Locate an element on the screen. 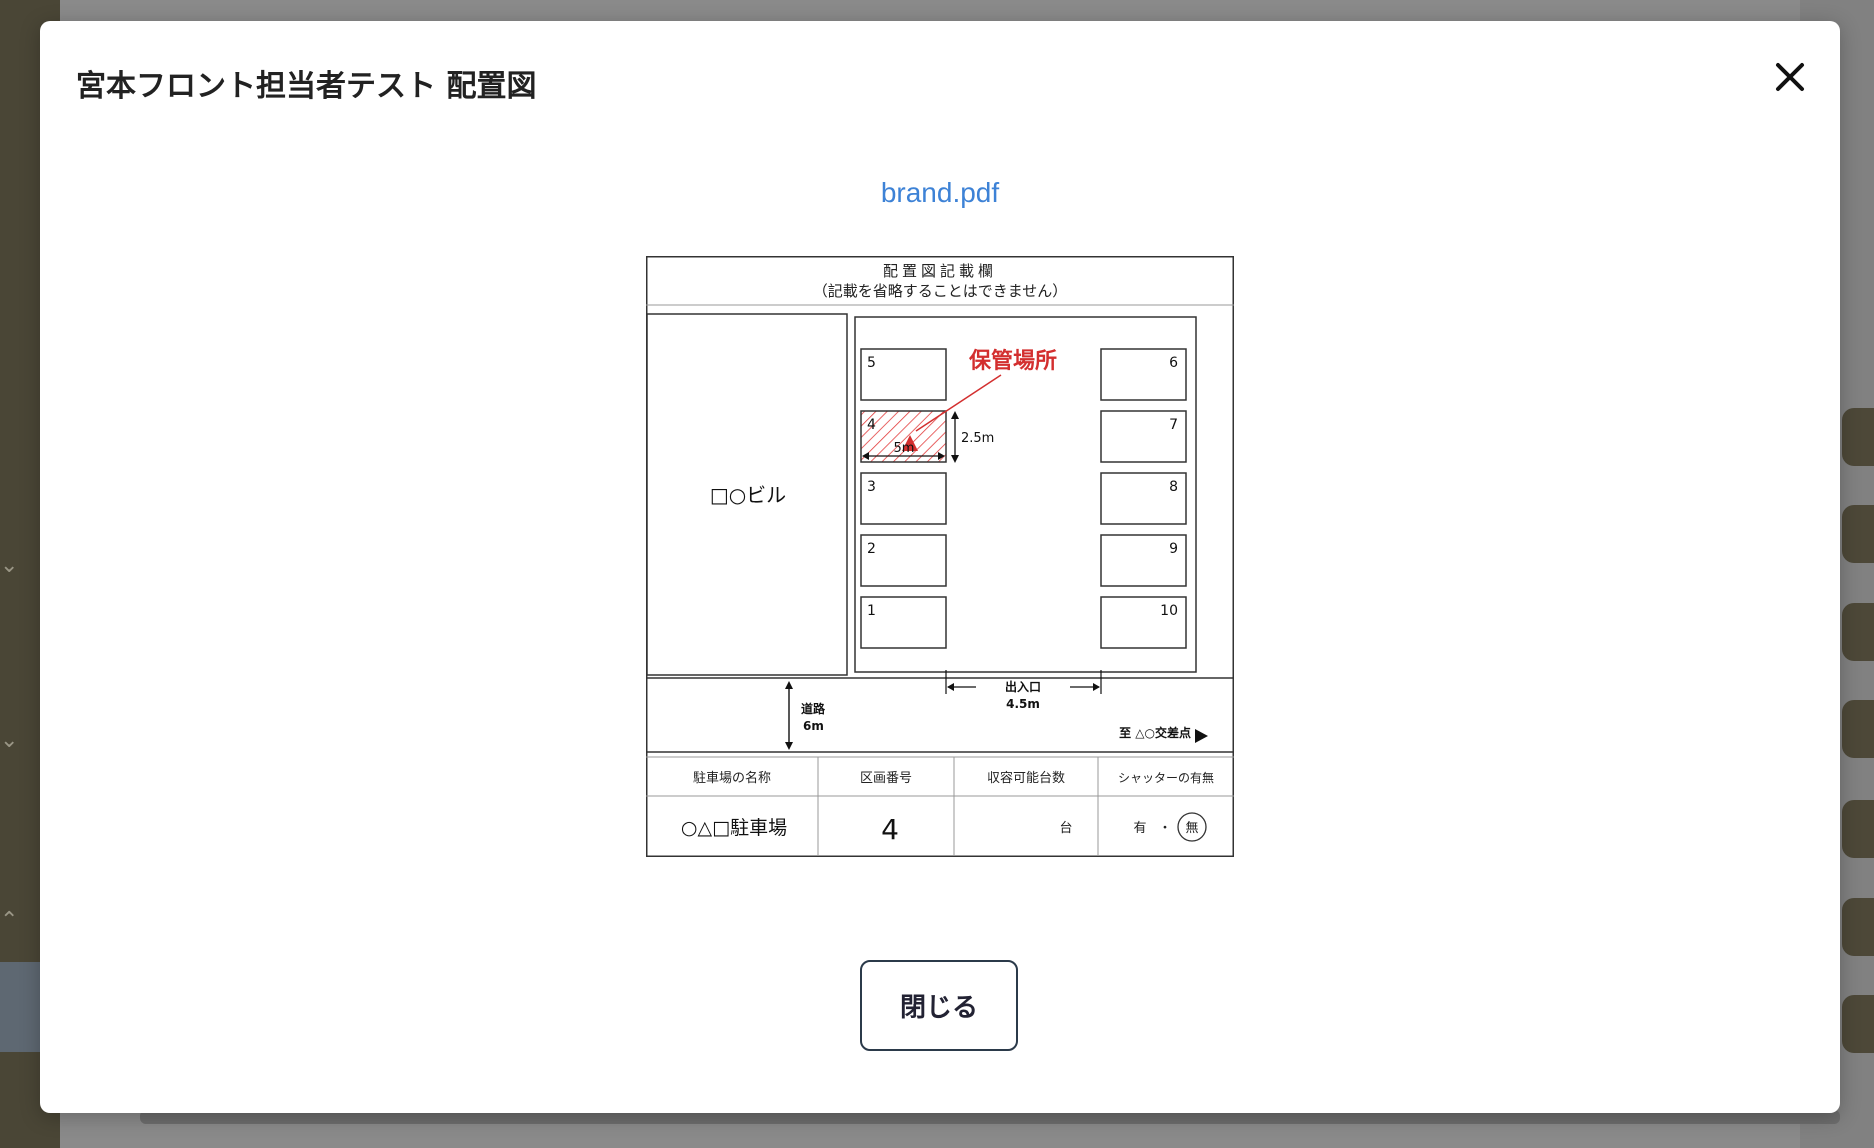 The height and width of the screenshot is (1148, 1874). space-number: 8 is located at coordinates (1173, 487).